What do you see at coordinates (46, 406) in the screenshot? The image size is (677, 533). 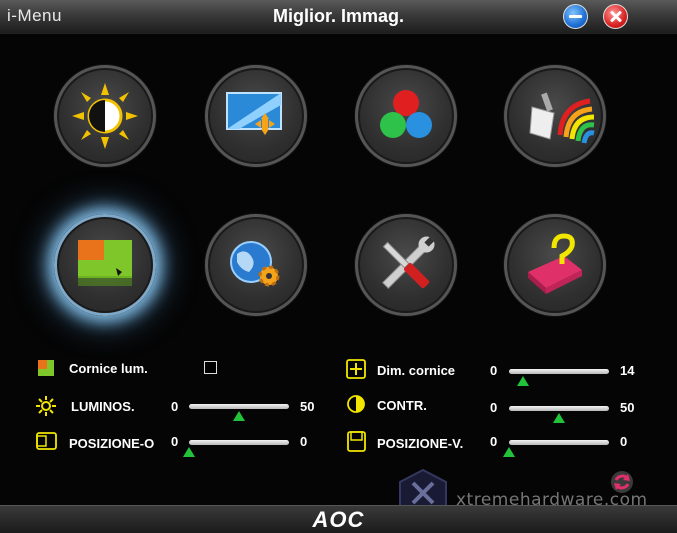 I see `sun-icon` at bounding box center [46, 406].